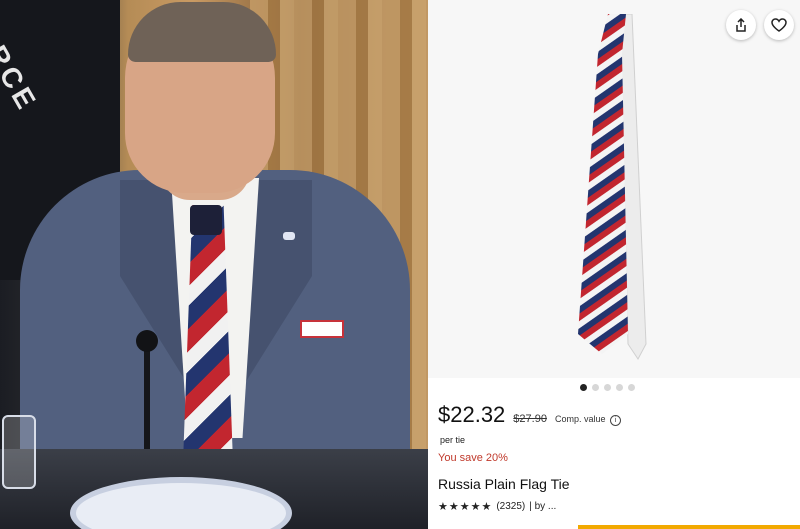 This screenshot has width=800, height=529. Describe the element at coordinates (202, 32) in the screenshot. I see `hair` at that location.